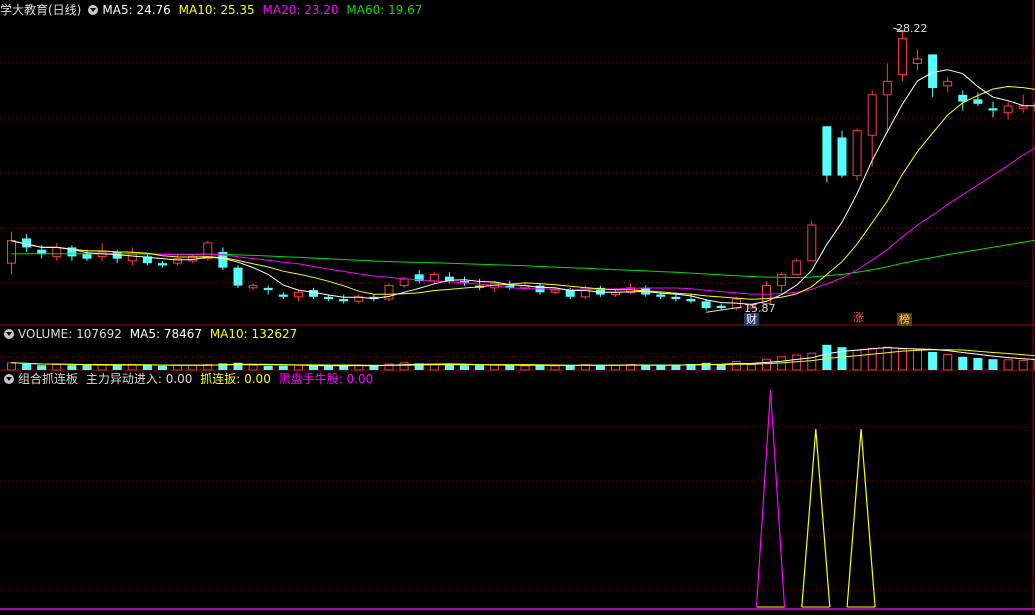 The width and height of the screenshot is (1035, 615). Describe the element at coordinates (235, 379) in the screenshot. I see `indicator-zhualianban: 抓连扳: 0.00` at that location.